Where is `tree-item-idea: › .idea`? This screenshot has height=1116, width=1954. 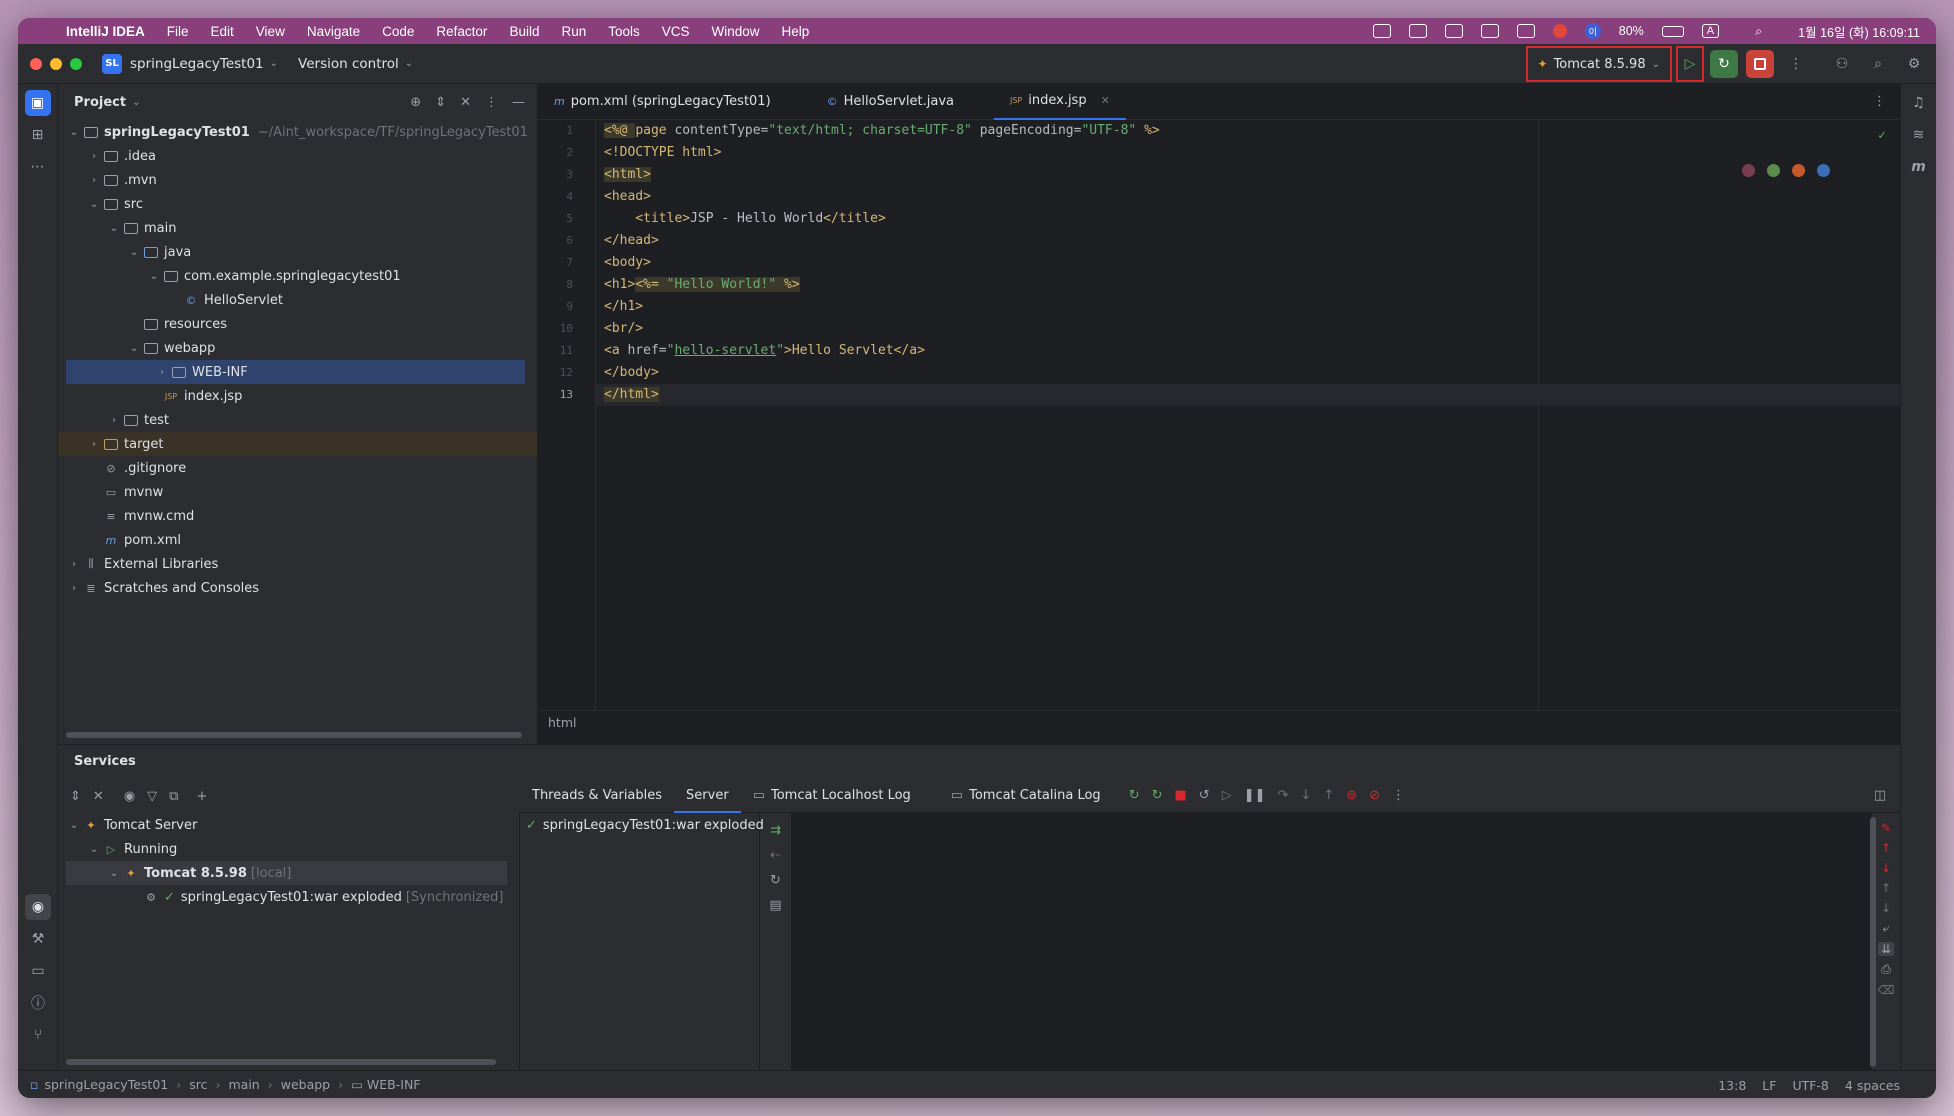 tree-item-idea: › .idea is located at coordinates (297, 156).